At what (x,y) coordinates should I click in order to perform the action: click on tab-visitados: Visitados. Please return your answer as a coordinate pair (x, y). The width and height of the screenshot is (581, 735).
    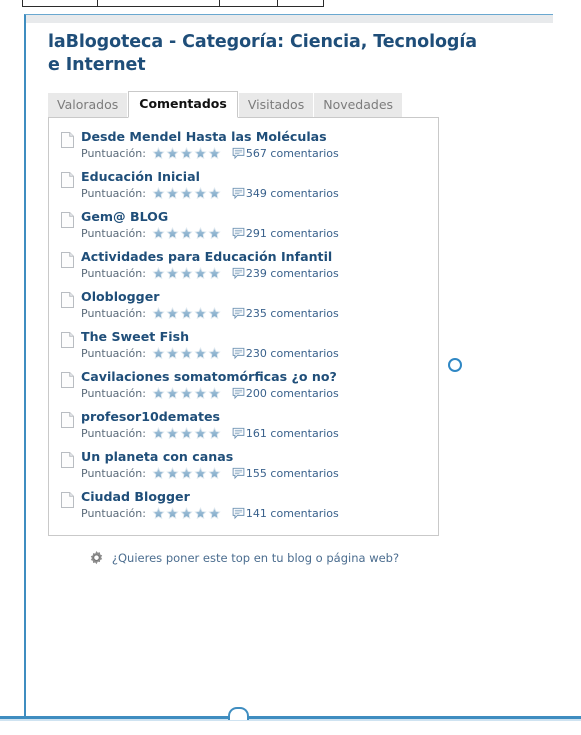
    Looking at the image, I should click on (276, 104).